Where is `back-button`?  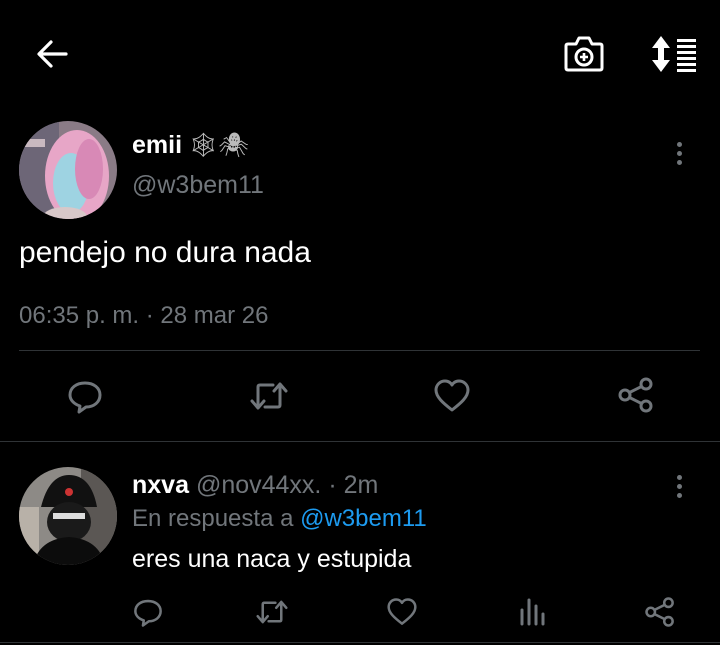
back-button is located at coordinates (52, 54).